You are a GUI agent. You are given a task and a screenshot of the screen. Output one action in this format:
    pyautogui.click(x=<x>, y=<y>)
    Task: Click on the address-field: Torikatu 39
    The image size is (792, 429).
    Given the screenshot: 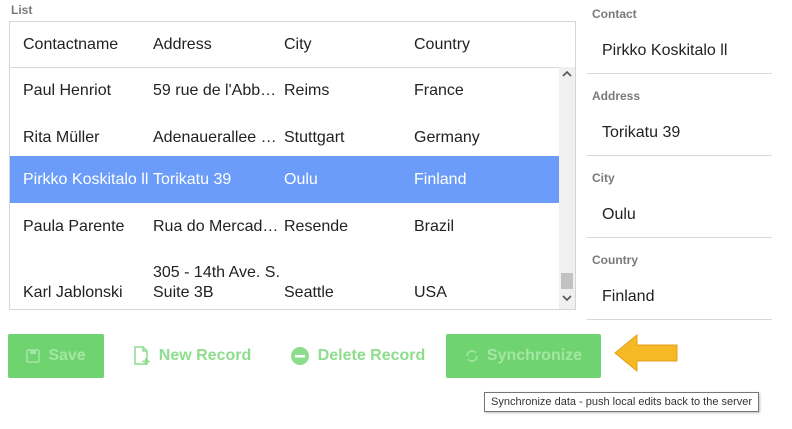 What is the action you would take?
    pyautogui.click(x=641, y=133)
    